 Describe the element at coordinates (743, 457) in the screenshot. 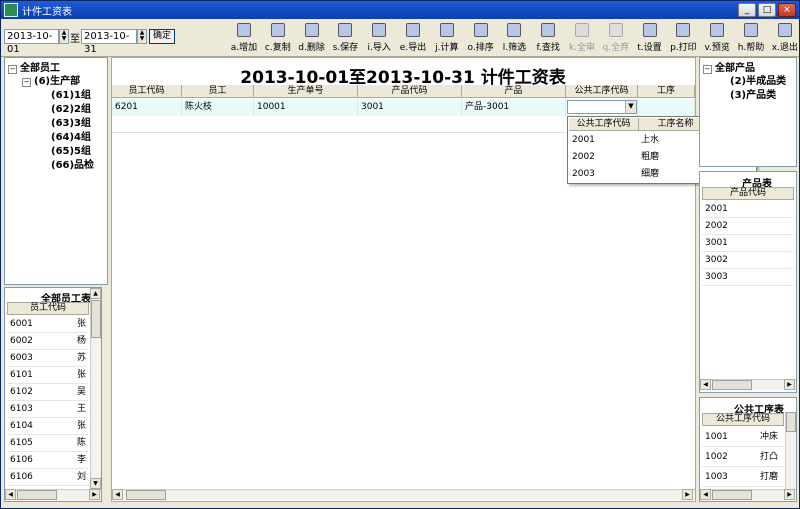

I see `table-row: 1002 打凸` at that location.